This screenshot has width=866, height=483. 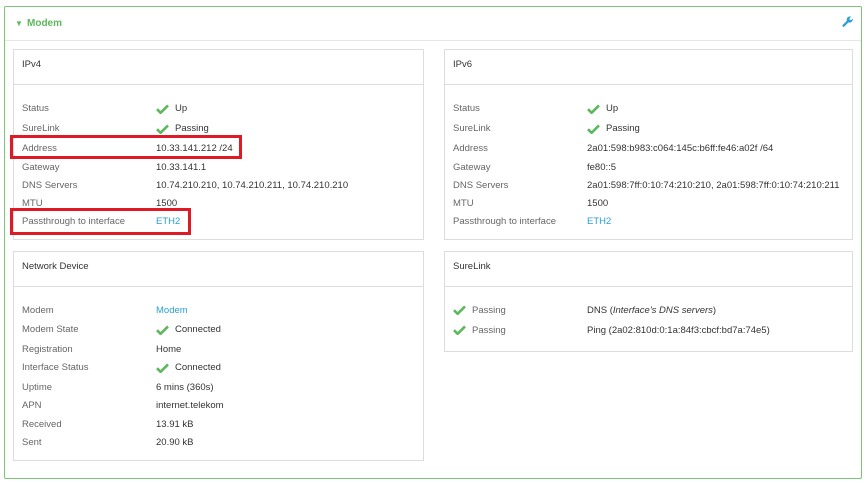 I want to click on row-value: 1500, so click(x=598, y=203).